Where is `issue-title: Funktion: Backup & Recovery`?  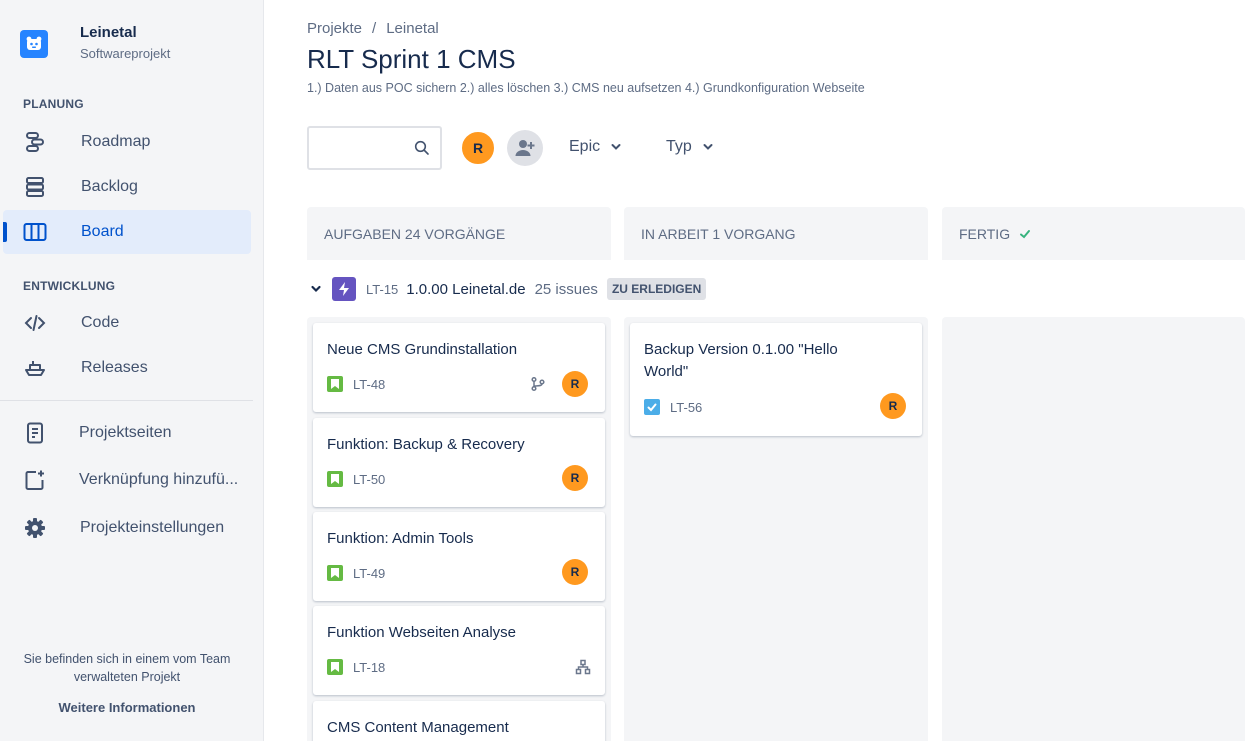 issue-title: Funktion: Backup & Recovery is located at coordinates (426, 444).